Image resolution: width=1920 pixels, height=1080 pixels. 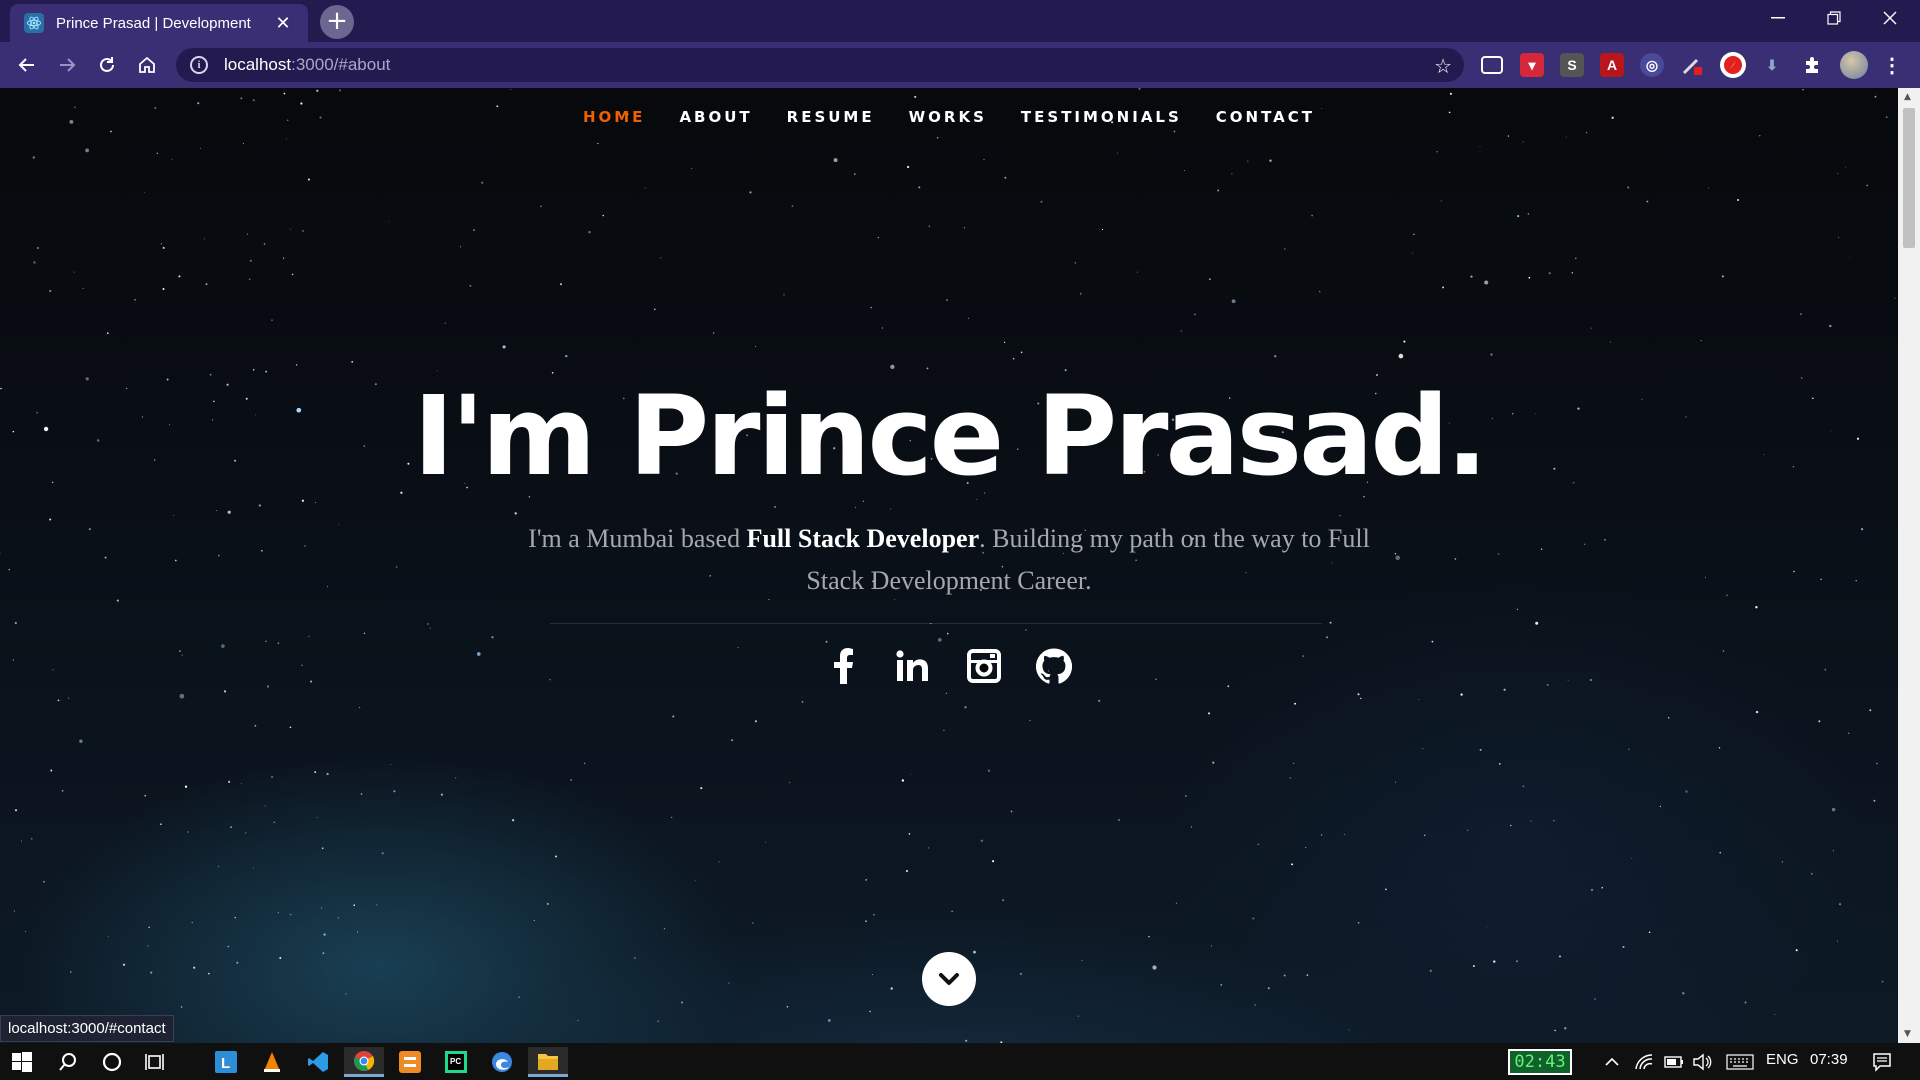 What do you see at coordinates (1854, 65) in the screenshot?
I see `profile-avatar` at bounding box center [1854, 65].